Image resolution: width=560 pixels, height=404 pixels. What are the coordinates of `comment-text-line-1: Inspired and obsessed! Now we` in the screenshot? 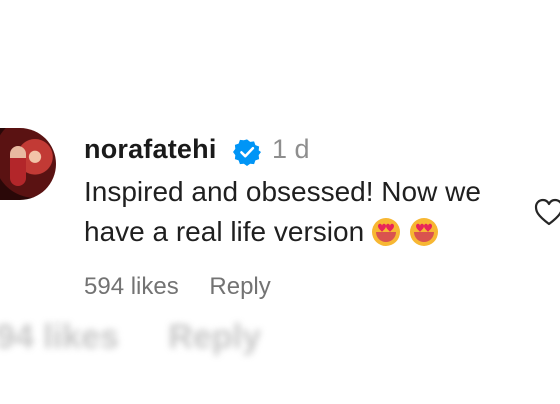 It's located at (282, 191).